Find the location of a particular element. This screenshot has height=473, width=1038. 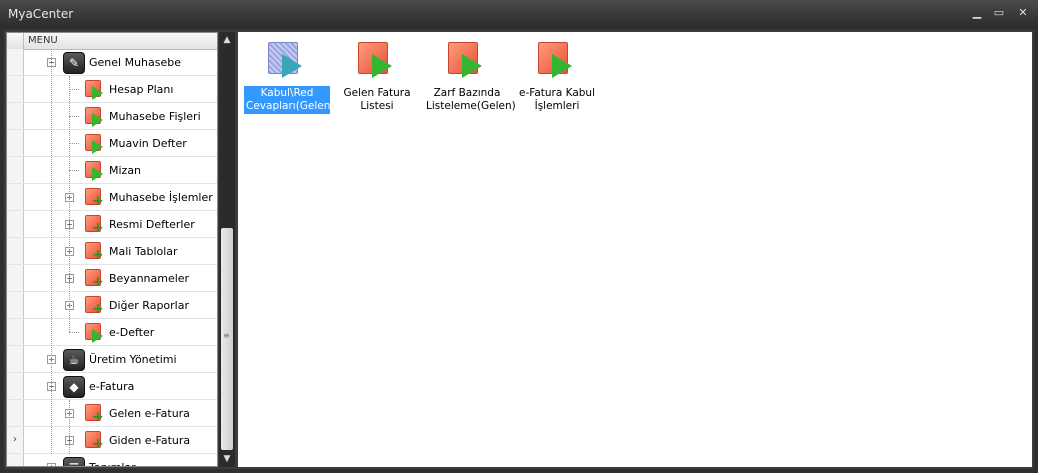

list-icon: ☰ is located at coordinates (74, 461).